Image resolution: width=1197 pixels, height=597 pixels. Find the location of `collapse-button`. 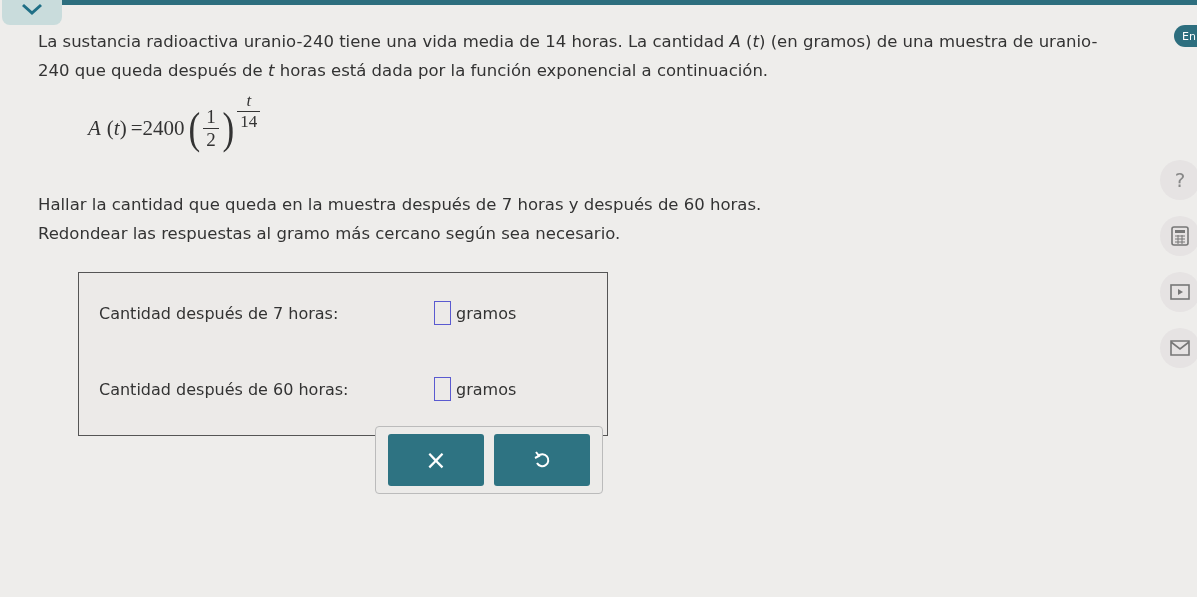

collapse-button is located at coordinates (32, 12).